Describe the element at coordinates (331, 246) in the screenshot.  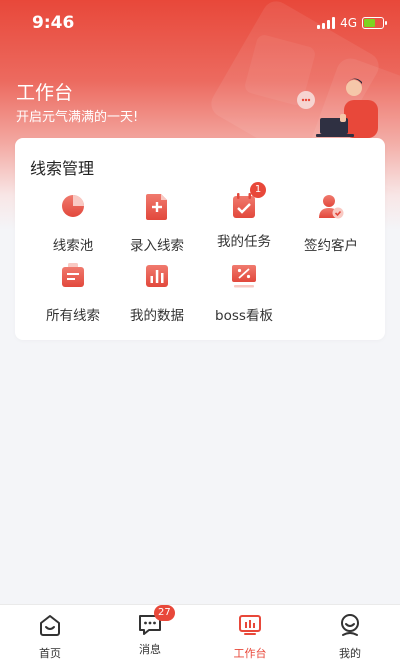
I see `grid-item-label: 签约客户` at that location.